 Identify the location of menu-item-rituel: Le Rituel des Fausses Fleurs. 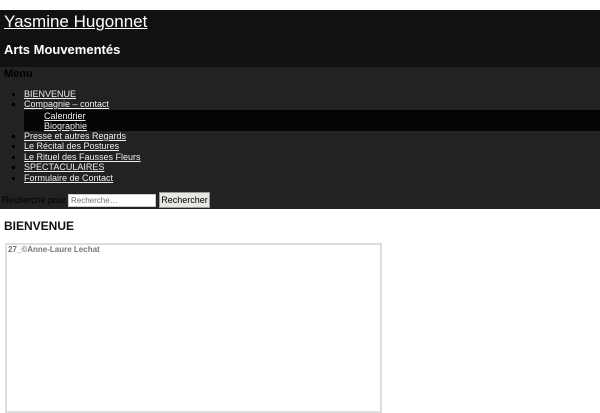
(76, 157).